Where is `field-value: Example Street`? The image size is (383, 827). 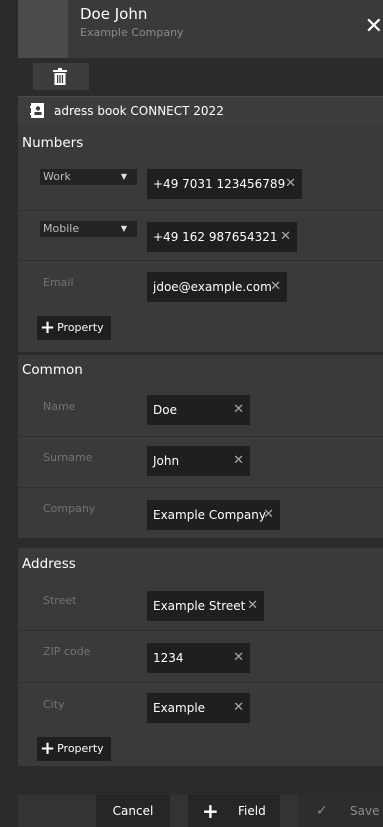
field-value: Example Street is located at coordinates (199, 606).